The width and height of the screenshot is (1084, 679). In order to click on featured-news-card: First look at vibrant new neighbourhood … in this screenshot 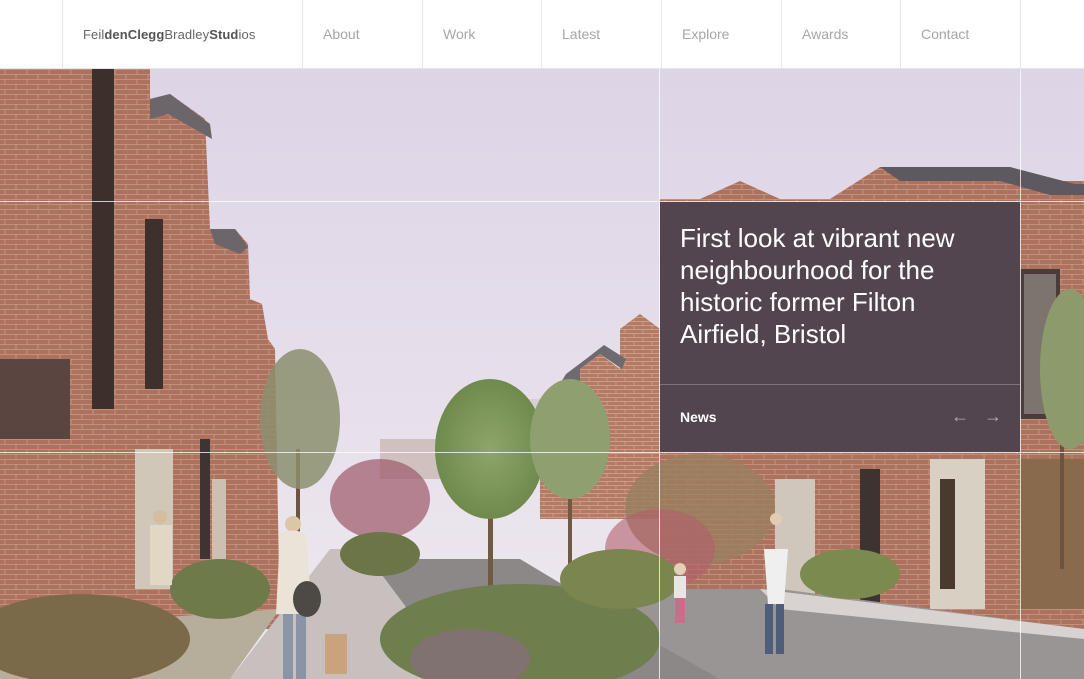, I will do `click(840, 327)`.